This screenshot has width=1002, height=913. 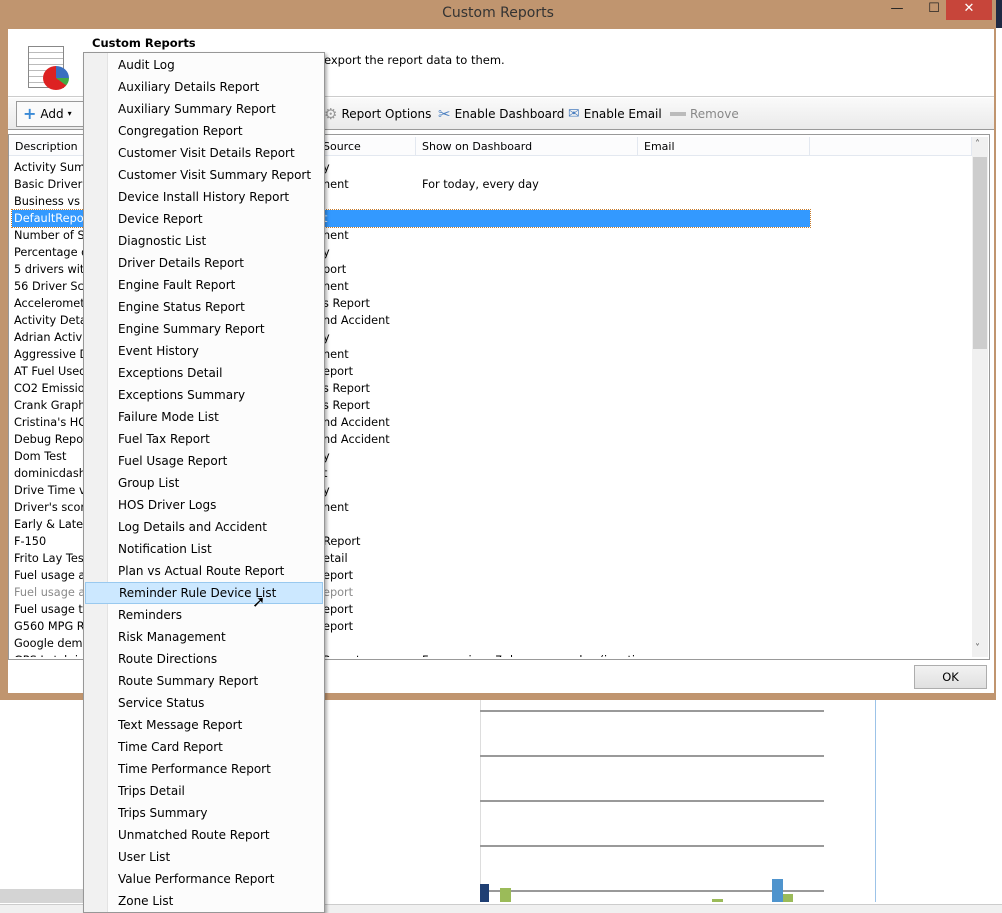 What do you see at coordinates (204, 351) in the screenshot?
I see `menu-item: Event History` at bounding box center [204, 351].